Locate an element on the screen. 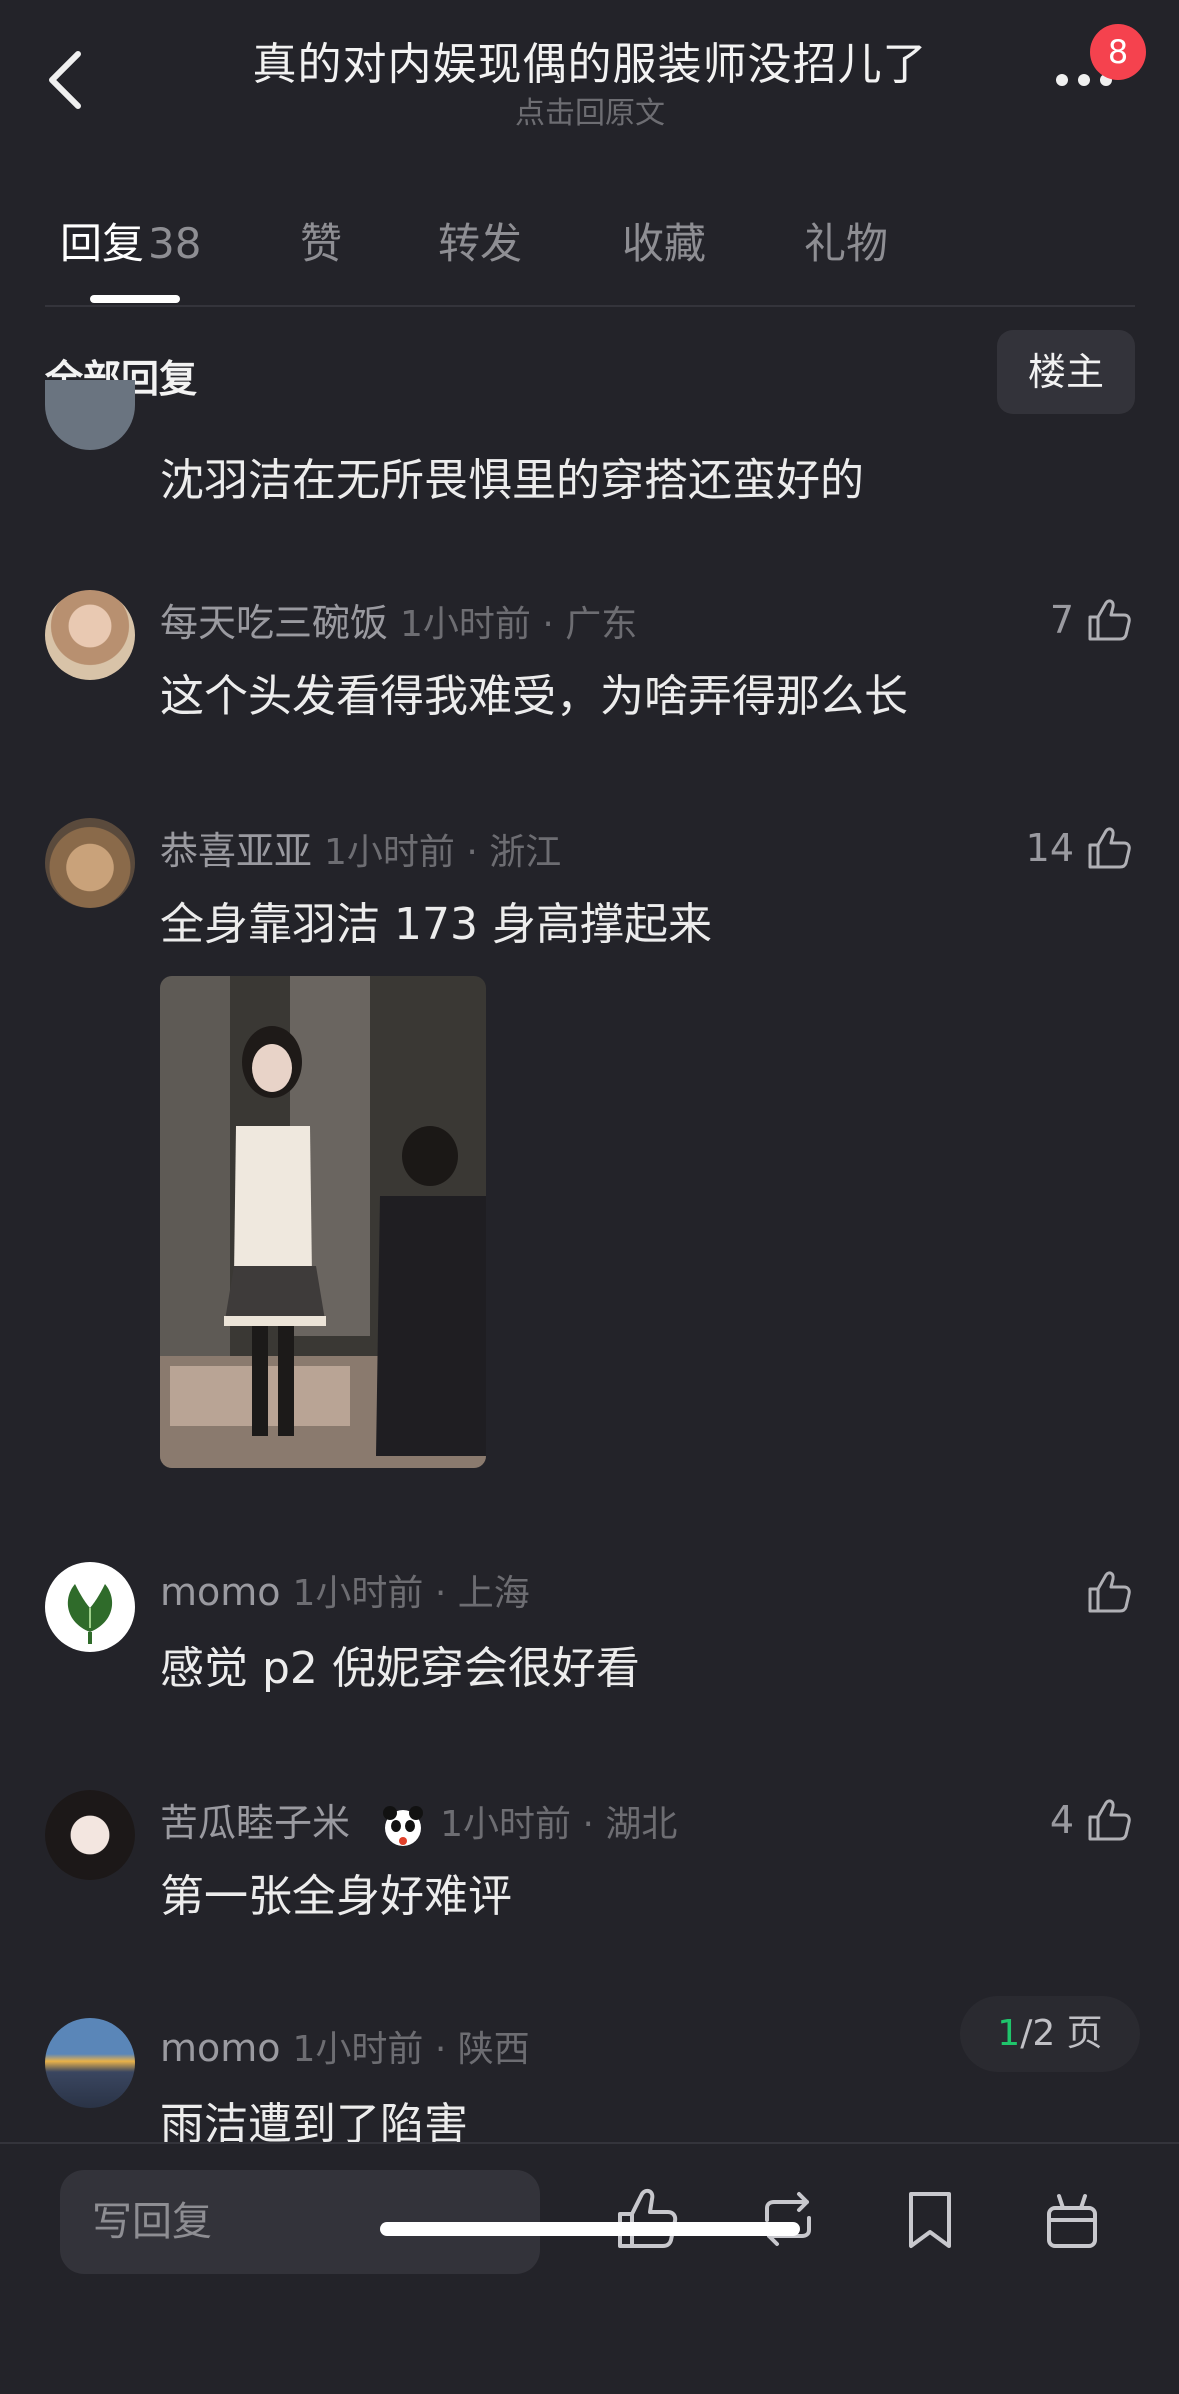 Image resolution: width=1179 pixels, height=2394 pixels. like-icon is located at coordinates (648, 2218).